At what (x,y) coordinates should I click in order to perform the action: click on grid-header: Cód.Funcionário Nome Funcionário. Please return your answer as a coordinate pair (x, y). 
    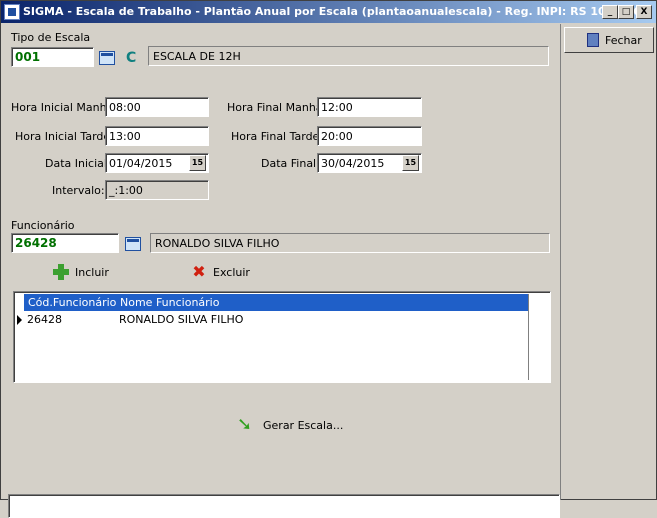
    Looking at the image, I should click on (276, 302).